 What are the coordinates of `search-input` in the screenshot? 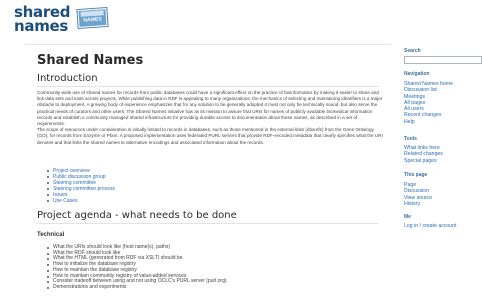 It's located at (443, 60).